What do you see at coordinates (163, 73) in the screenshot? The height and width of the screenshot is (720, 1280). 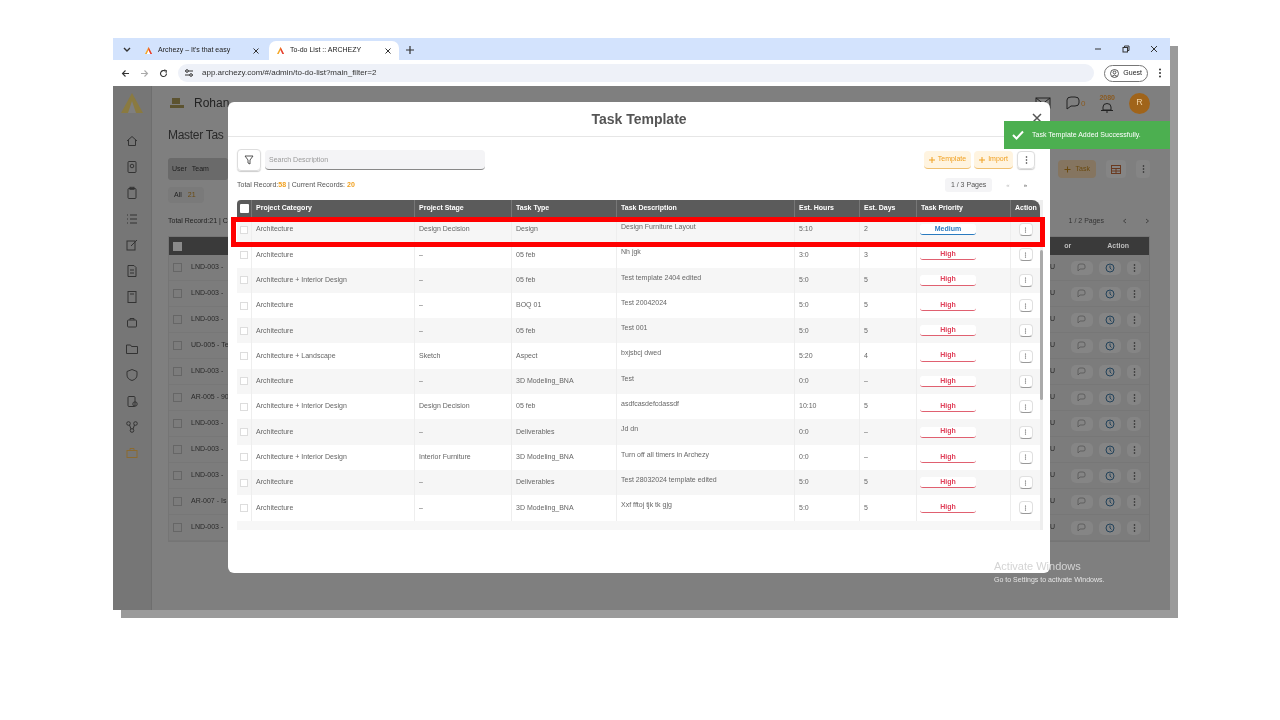 I see `reload-icon` at bounding box center [163, 73].